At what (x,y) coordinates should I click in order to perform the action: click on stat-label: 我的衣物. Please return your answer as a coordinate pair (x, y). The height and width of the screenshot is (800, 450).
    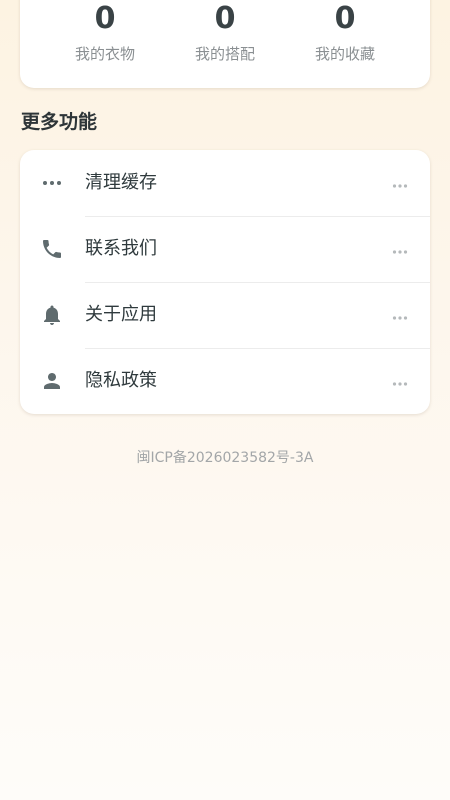
    Looking at the image, I should click on (104, 54).